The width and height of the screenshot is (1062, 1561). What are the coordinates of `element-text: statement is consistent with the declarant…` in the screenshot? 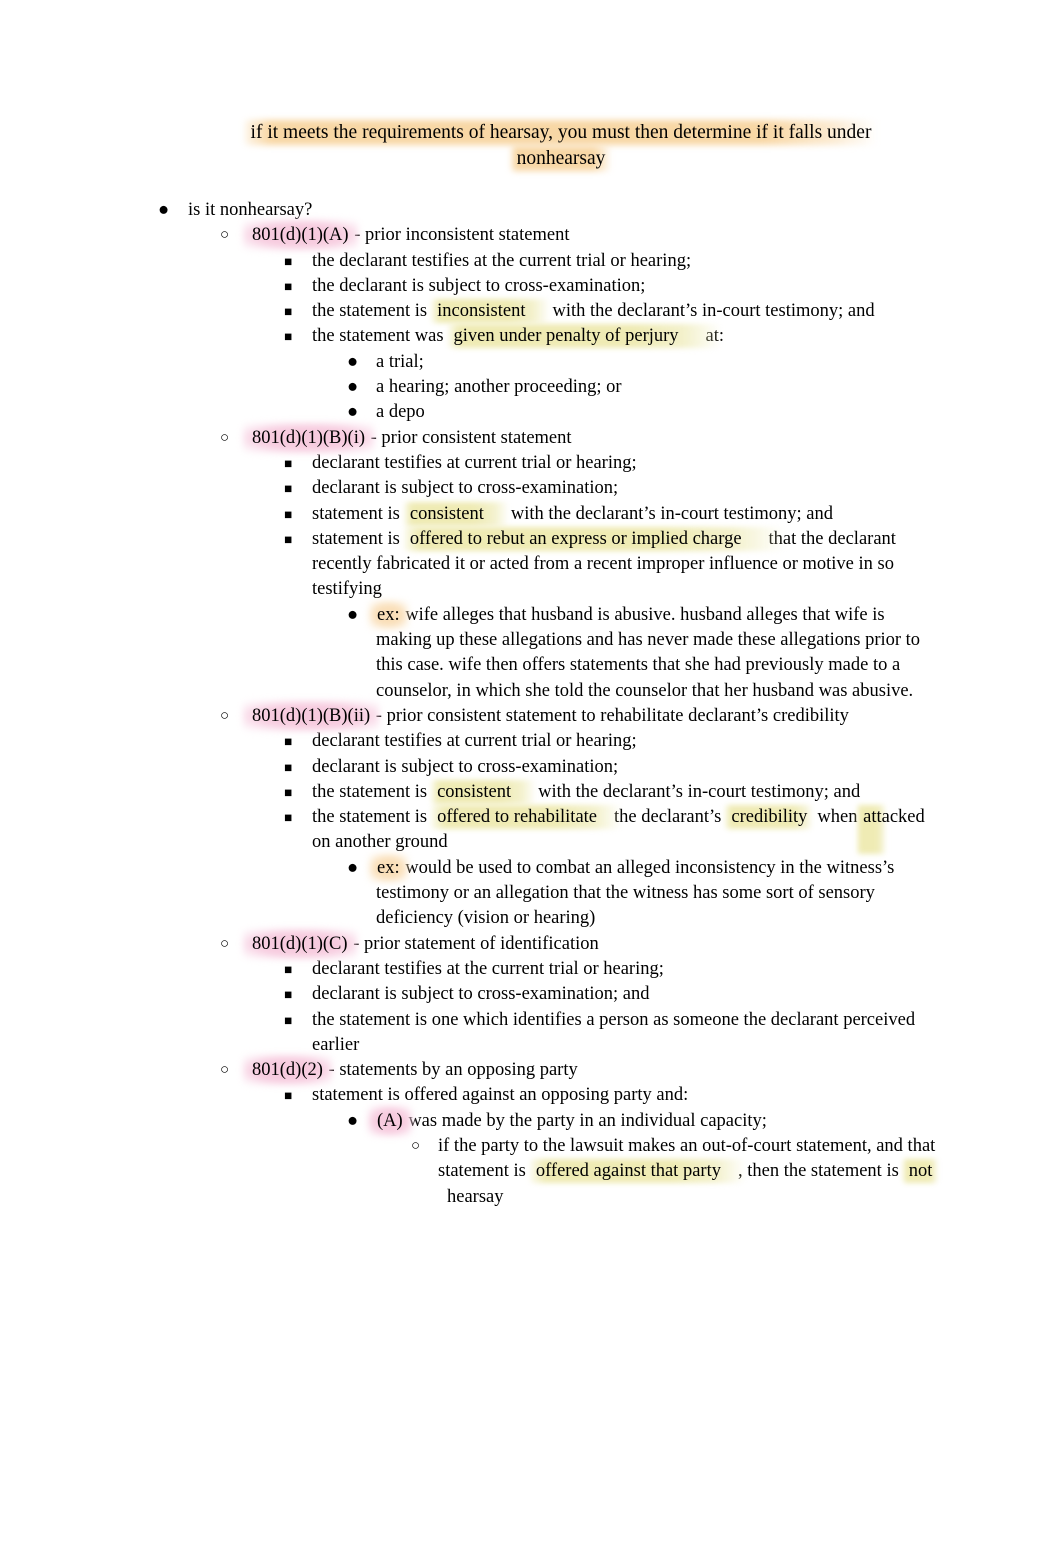 It's located at (687, 514).